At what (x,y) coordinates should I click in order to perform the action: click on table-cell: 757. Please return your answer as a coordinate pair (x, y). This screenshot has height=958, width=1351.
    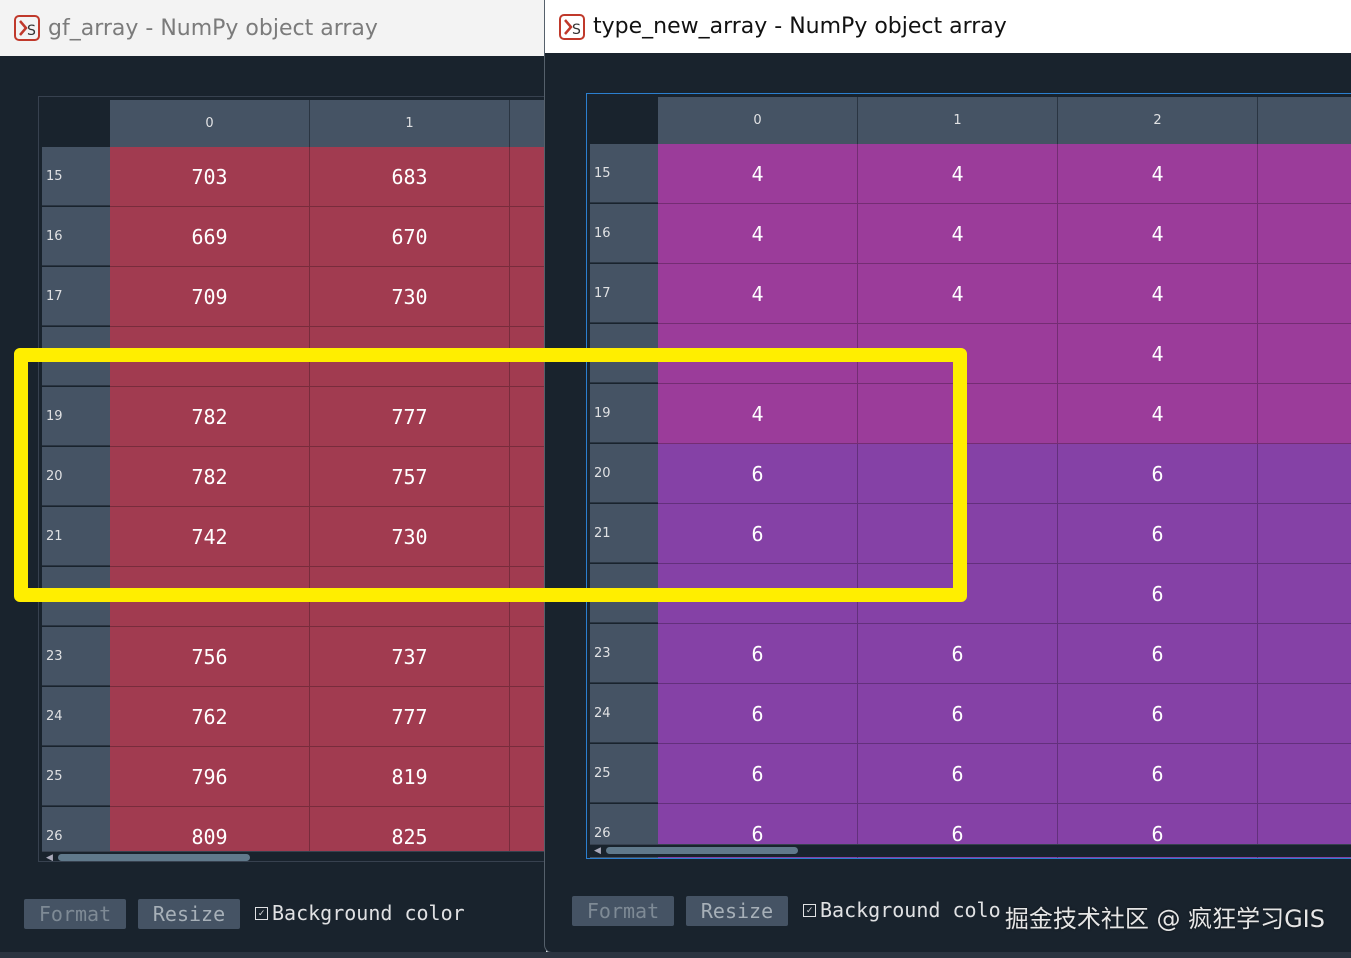
    Looking at the image, I should click on (410, 477).